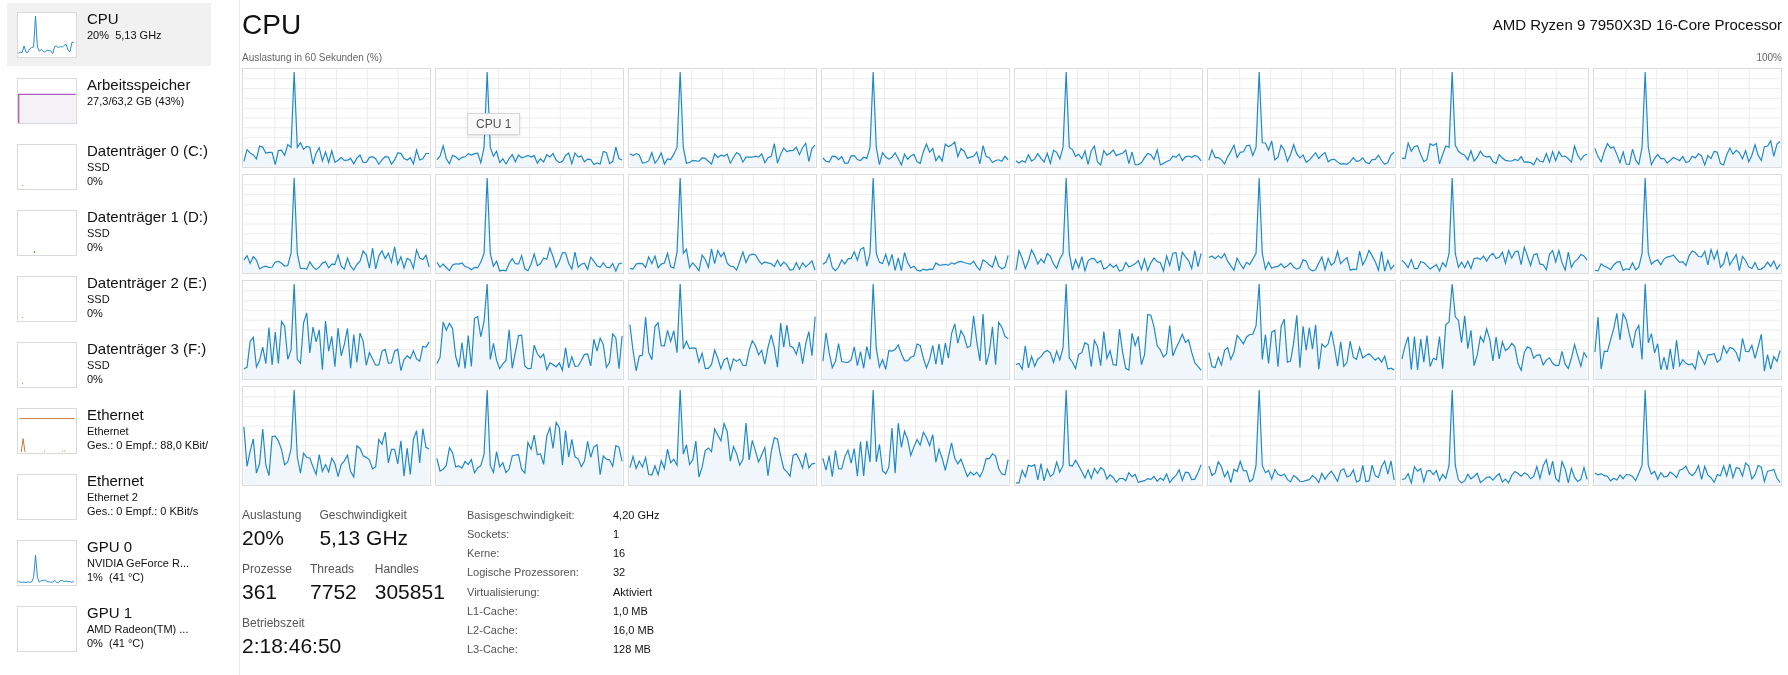 Image resolution: width=1788 pixels, height=675 pixels. I want to click on detail-value: 32, so click(620, 573).